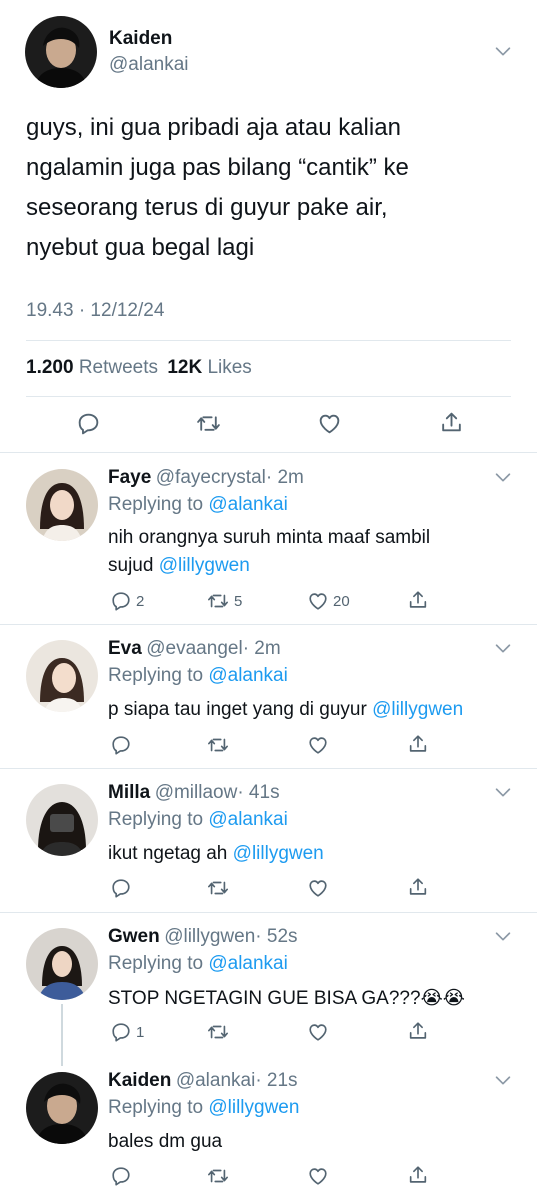 The image size is (537, 1200). I want to click on replying-to-mention: @lillygwen, so click(253, 1107).